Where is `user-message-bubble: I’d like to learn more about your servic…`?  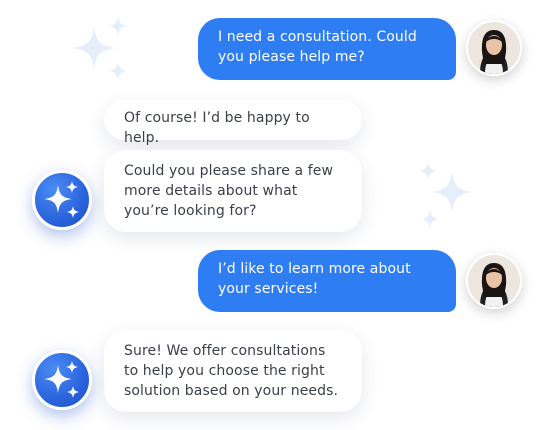 user-message-bubble: I’d like to learn more about your servic… is located at coordinates (327, 281).